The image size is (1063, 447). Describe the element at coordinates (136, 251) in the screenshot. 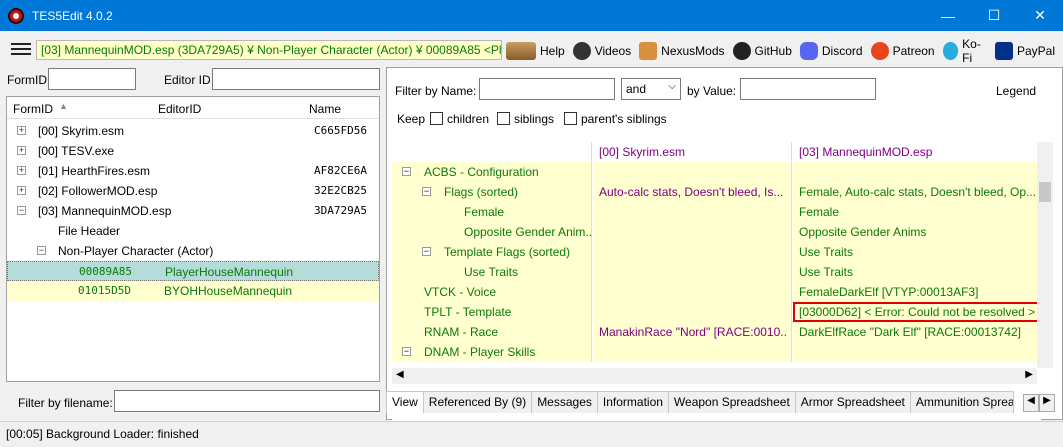

I see `tree-item-label: Non-Player Character (Actor)` at that location.